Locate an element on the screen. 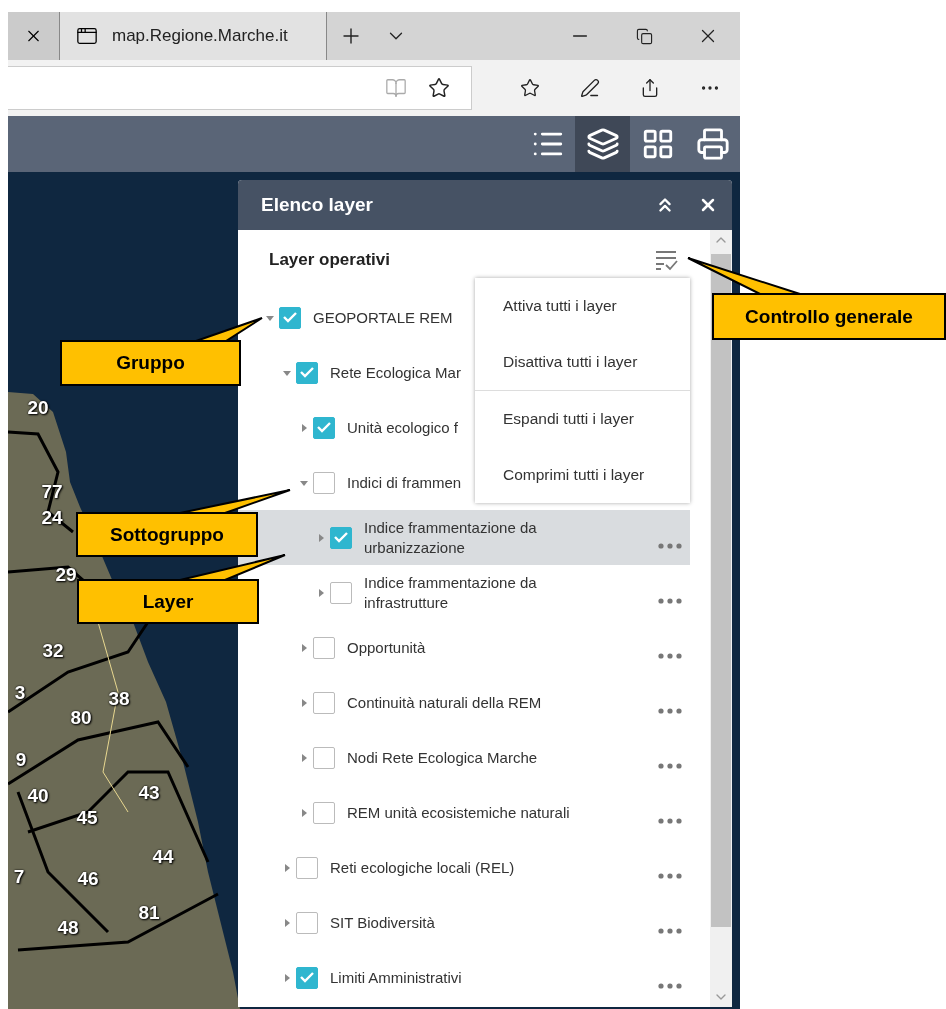 The height and width of the screenshot is (1009, 946). scrollbar is located at coordinates (721, 618).